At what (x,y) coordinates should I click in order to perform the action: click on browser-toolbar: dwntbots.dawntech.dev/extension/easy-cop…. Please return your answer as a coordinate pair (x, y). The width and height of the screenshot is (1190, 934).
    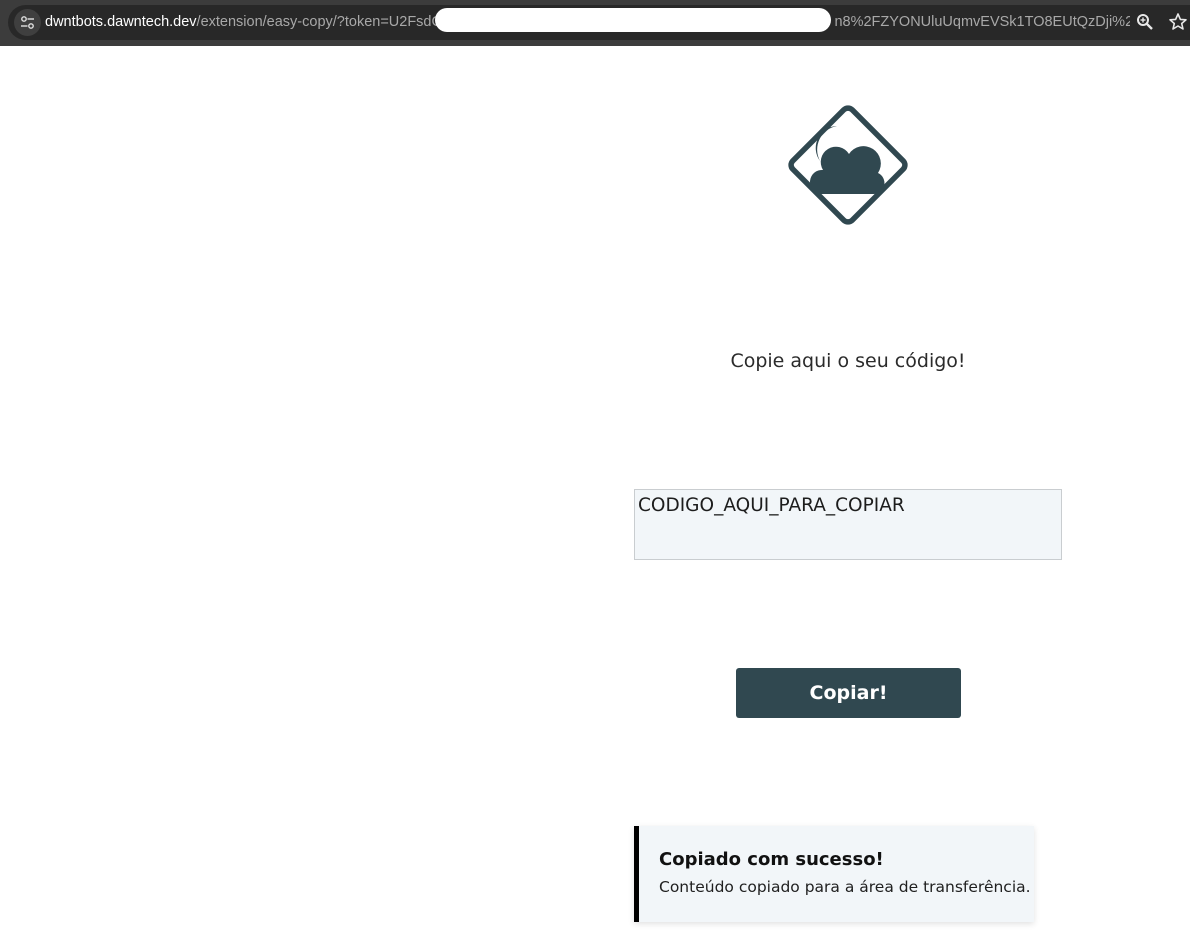
    Looking at the image, I should click on (595, 23).